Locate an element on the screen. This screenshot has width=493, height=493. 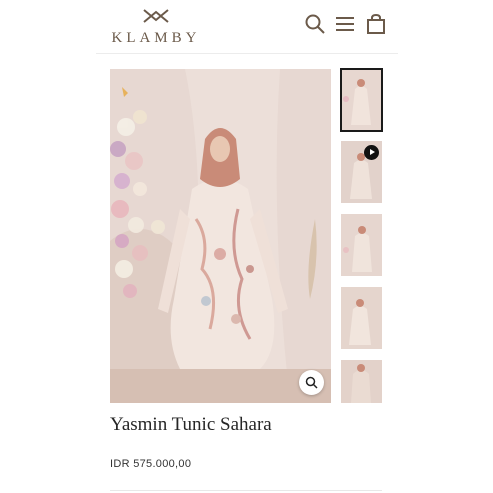
search-button is located at coordinates (315, 24).